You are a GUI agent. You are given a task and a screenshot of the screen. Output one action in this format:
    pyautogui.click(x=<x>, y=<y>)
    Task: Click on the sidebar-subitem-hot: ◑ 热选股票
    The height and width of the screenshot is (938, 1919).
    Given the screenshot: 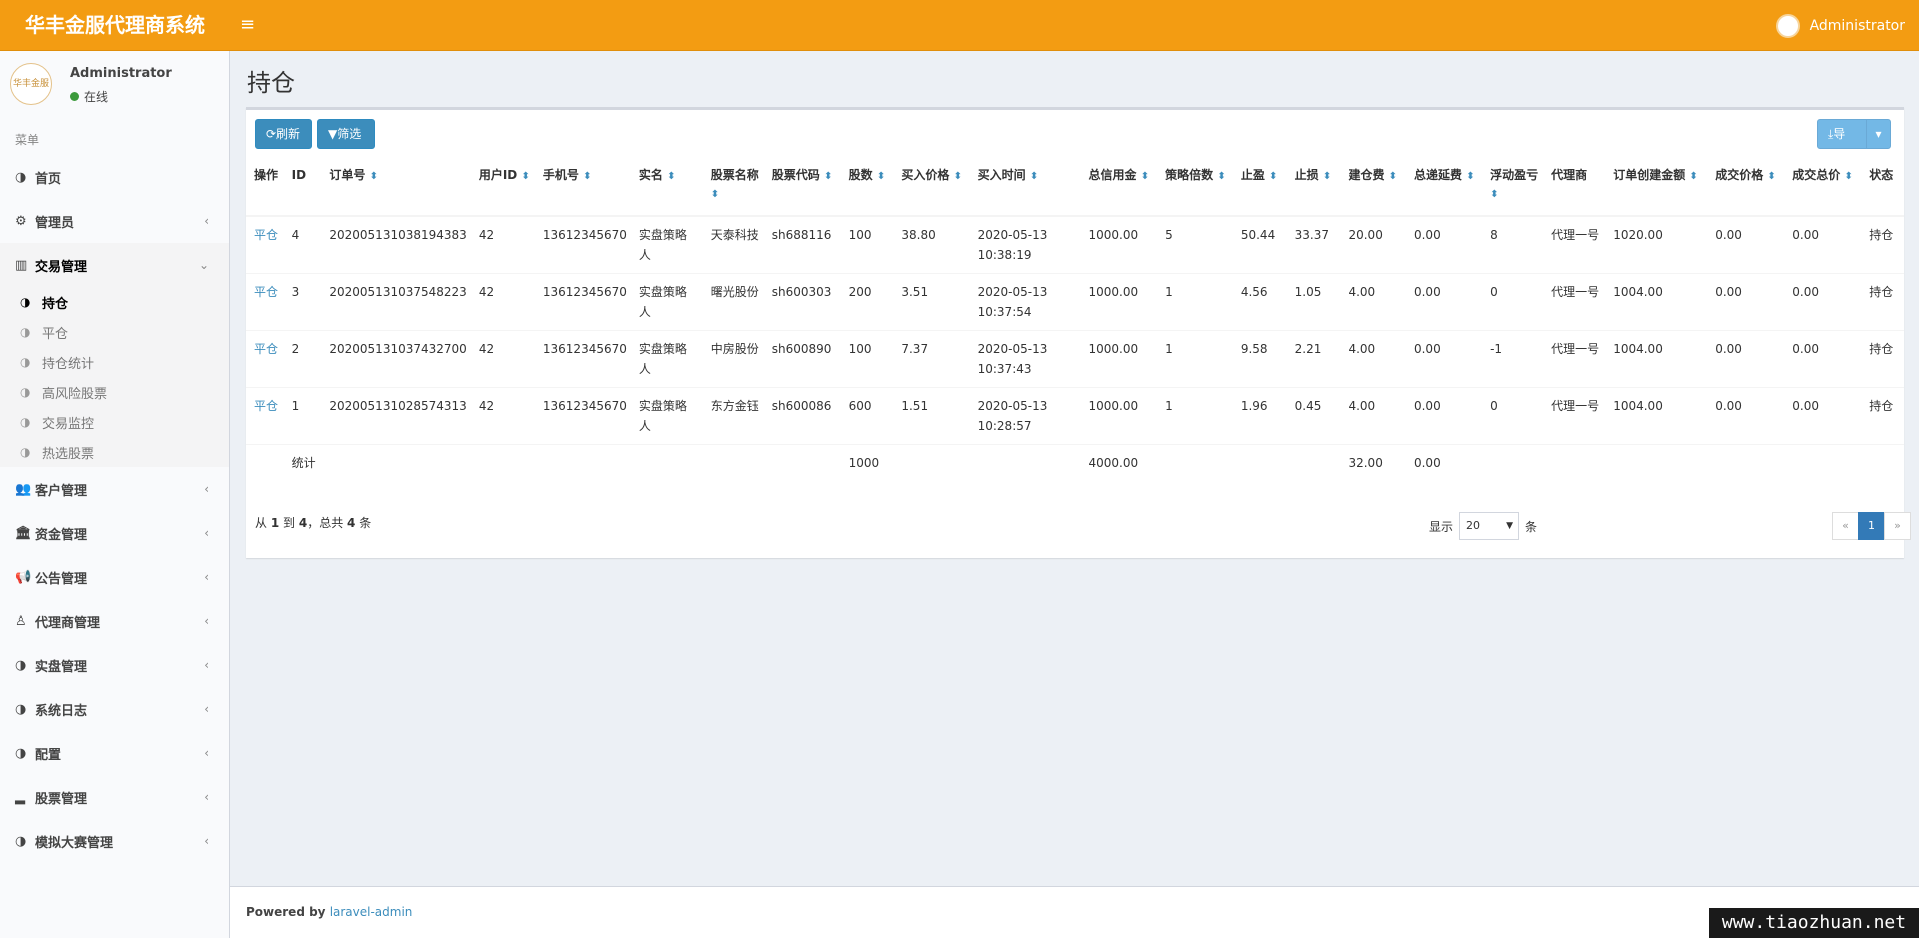 What is the action you would take?
    pyautogui.click(x=114, y=452)
    